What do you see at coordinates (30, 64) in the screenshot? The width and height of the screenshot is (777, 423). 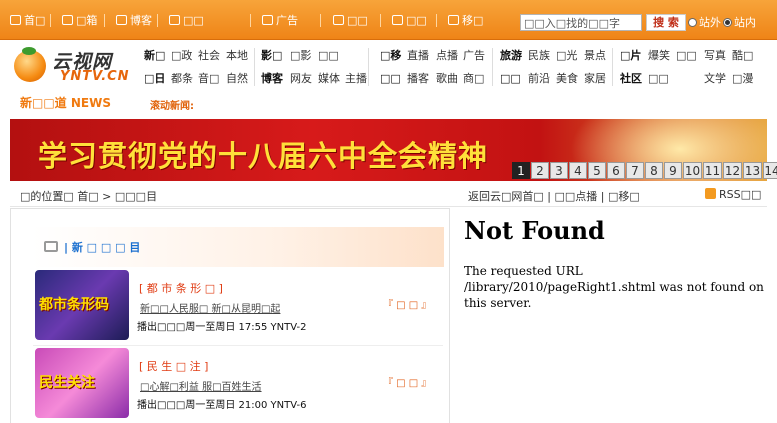 I see `logo-icon` at bounding box center [30, 64].